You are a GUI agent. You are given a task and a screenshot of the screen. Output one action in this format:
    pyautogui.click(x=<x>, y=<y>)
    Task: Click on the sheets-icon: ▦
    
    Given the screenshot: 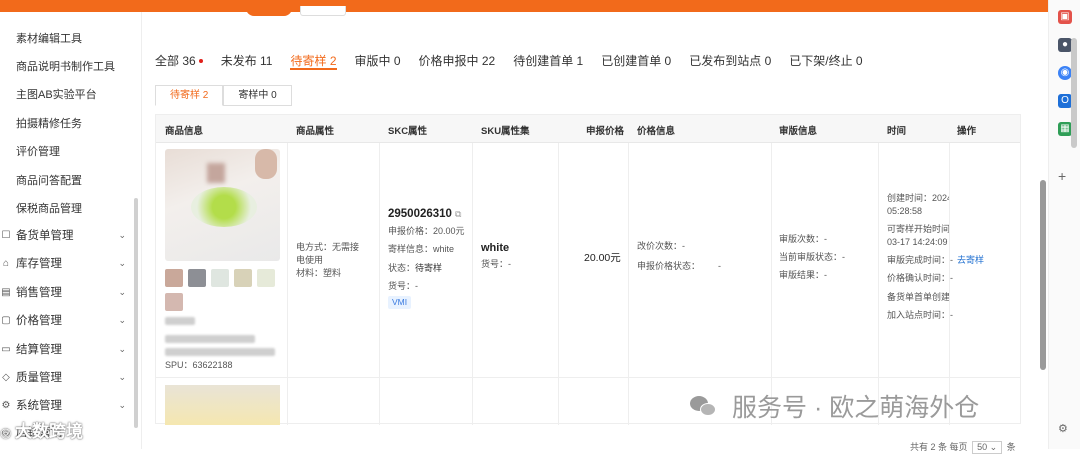 What is the action you would take?
    pyautogui.click(x=1065, y=129)
    